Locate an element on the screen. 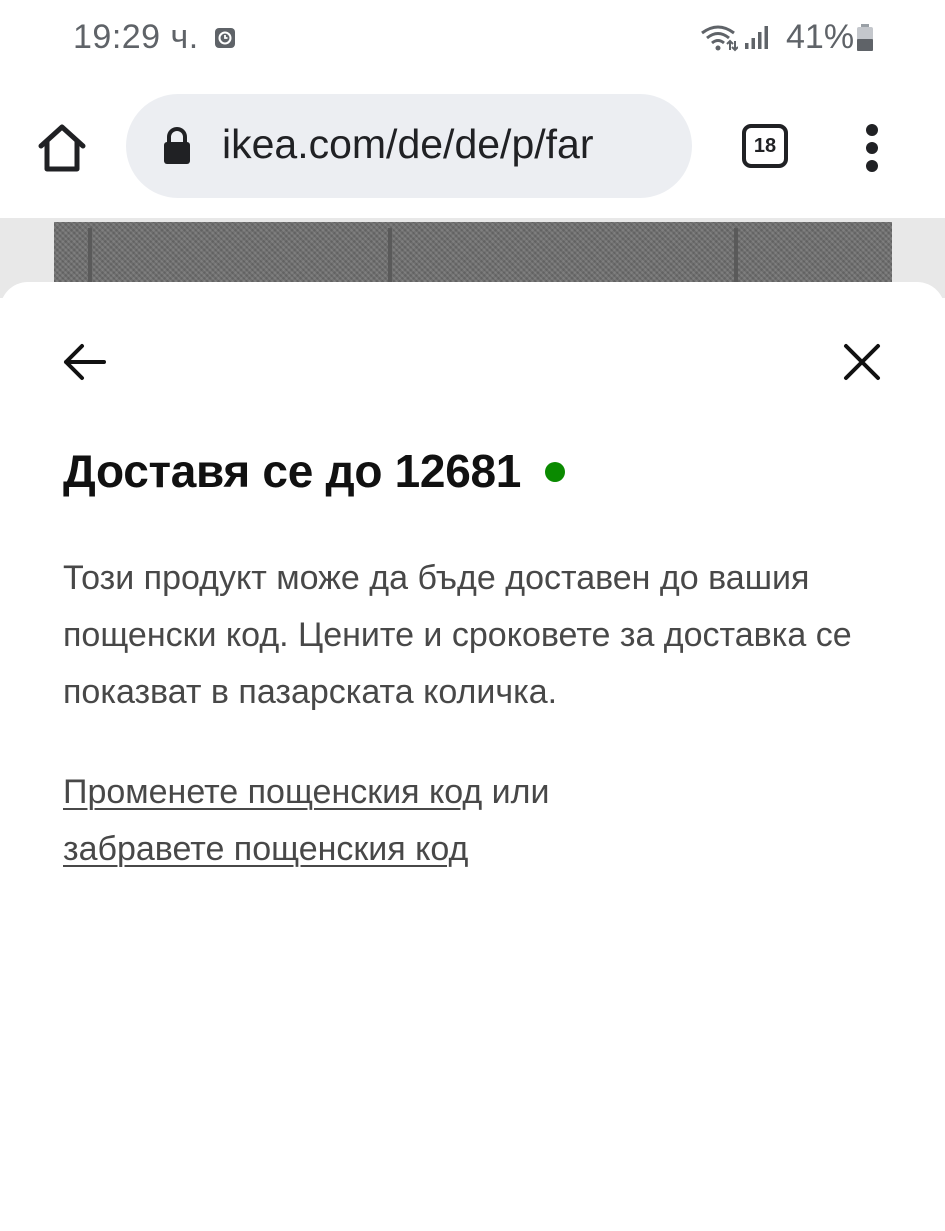 This screenshot has width=945, height=1231. availability-dot-icon is located at coordinates (555, 472).